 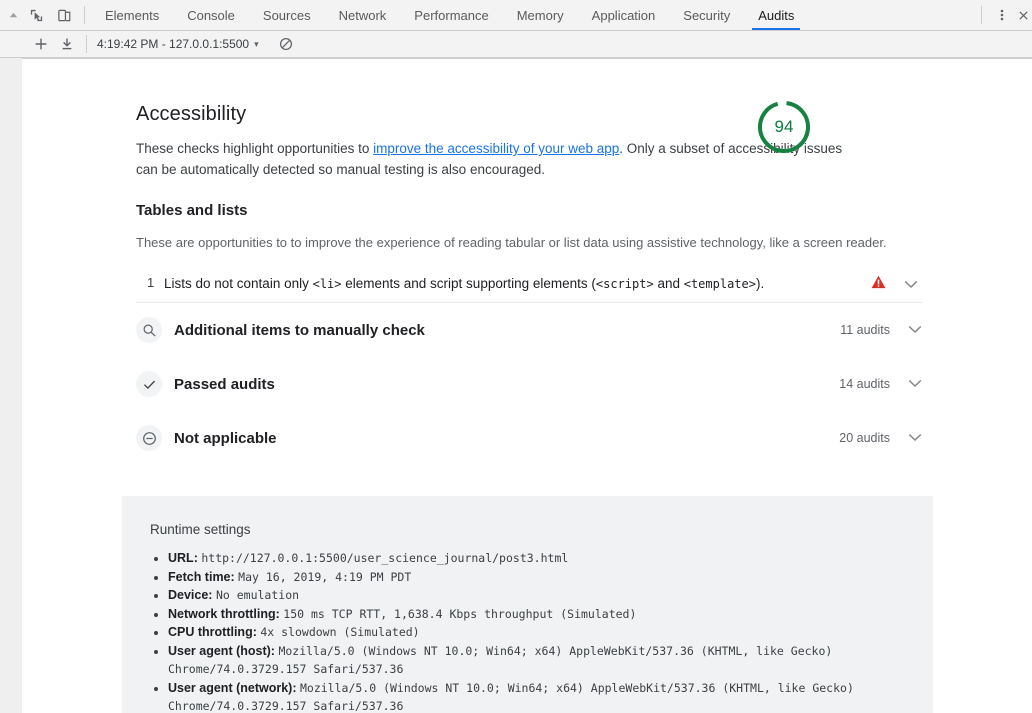 What do you see at coordinates (878, 284) in the screenshot?
I see `warning-icon` at bounding box center [878, 284].